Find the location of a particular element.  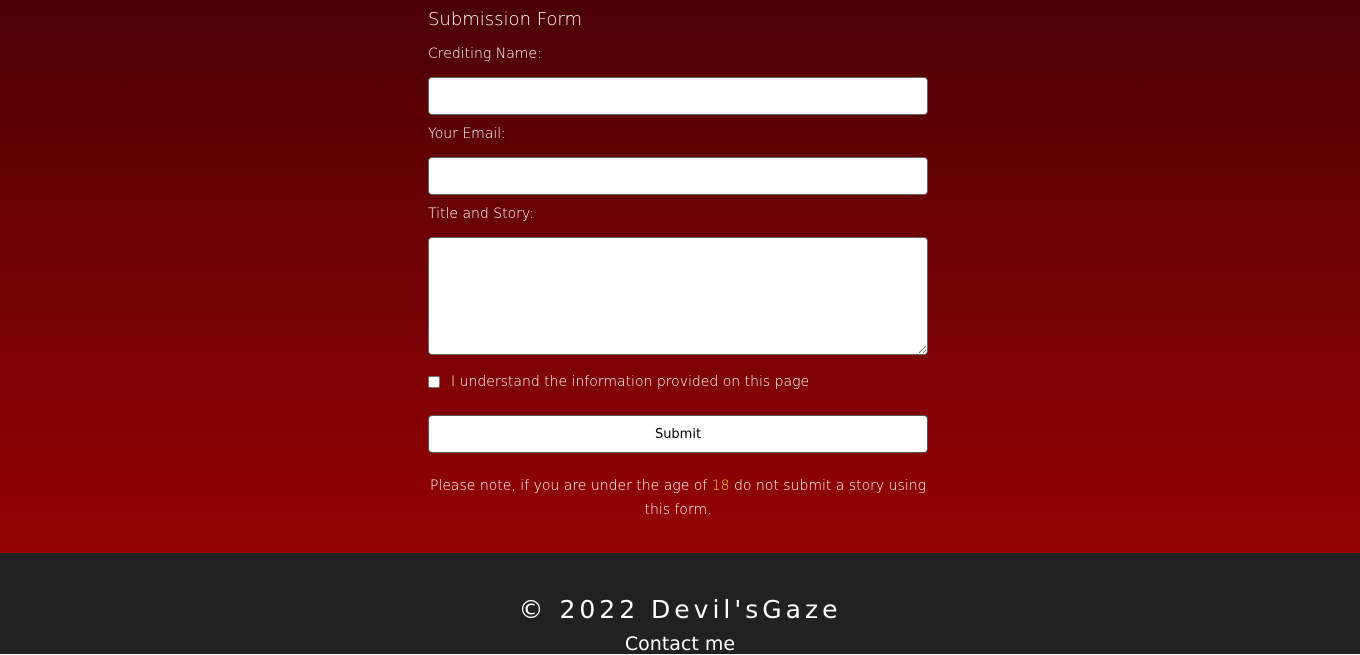

email-input is located at coordinates (678, 176).